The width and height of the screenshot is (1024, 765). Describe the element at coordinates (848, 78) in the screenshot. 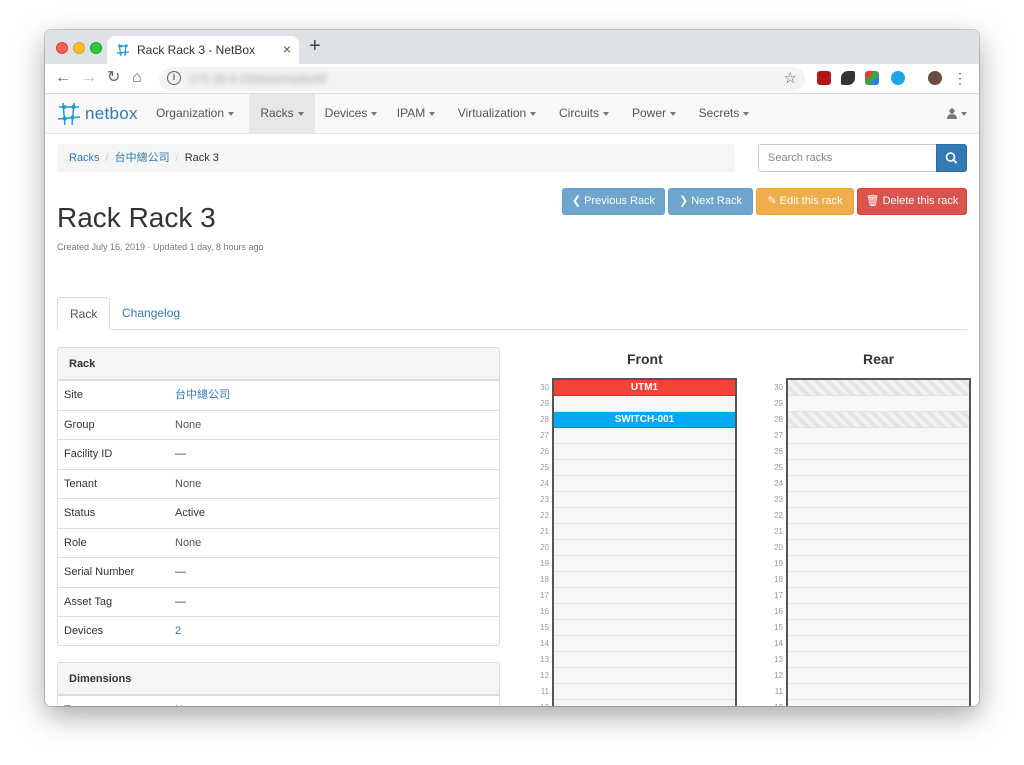

I see `extension-icon` at that location.